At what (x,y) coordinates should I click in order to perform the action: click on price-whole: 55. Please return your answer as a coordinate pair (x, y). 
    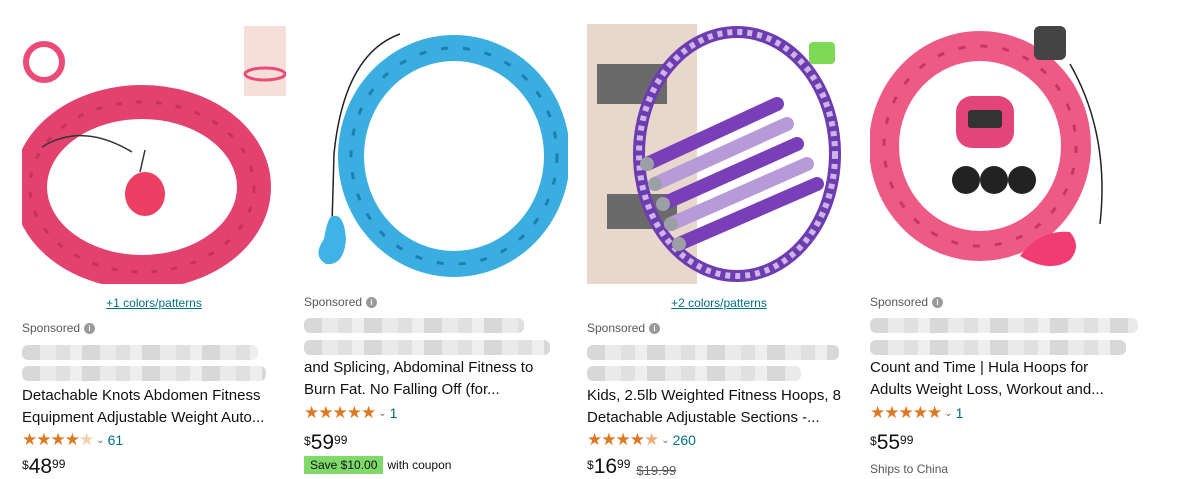
    Looking at the image, I should click on (888, 442).